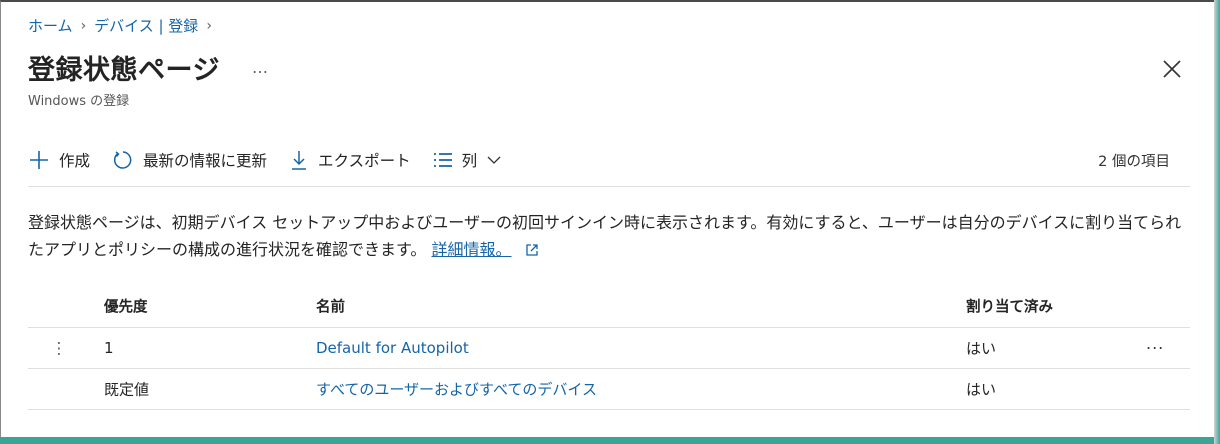 Image resolution: width=1220 pixels, height=444 pixels. What do you see at coordinates (609, 306) in the screenshot?
I see `table-header: 優先度 名前 割り当て済み` at bounding box center [609, 306].